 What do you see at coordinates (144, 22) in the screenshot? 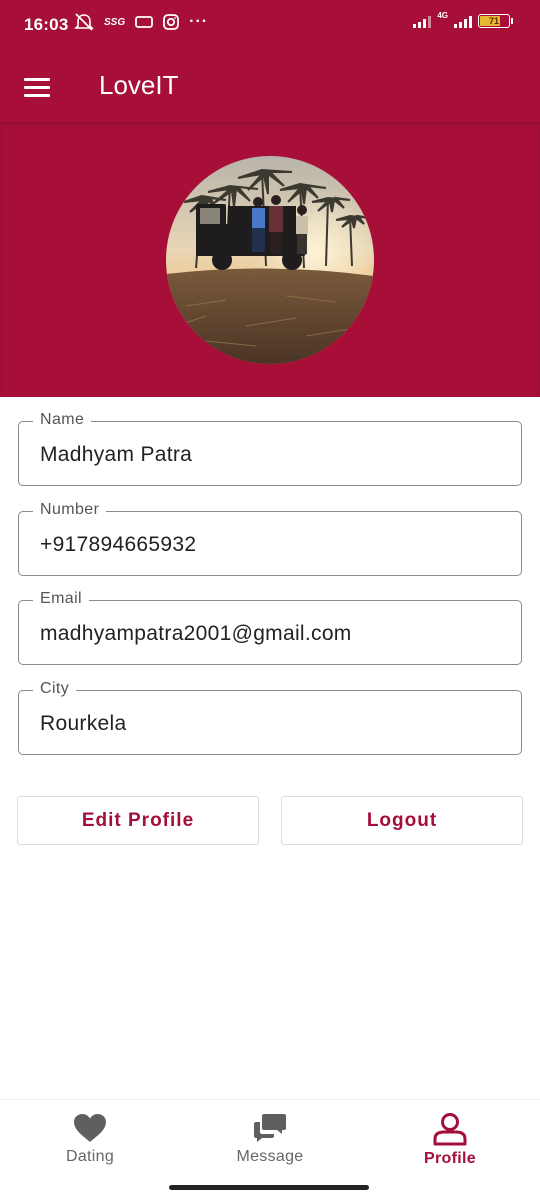
I see `cast-icon` at bounding box center [144, 22].